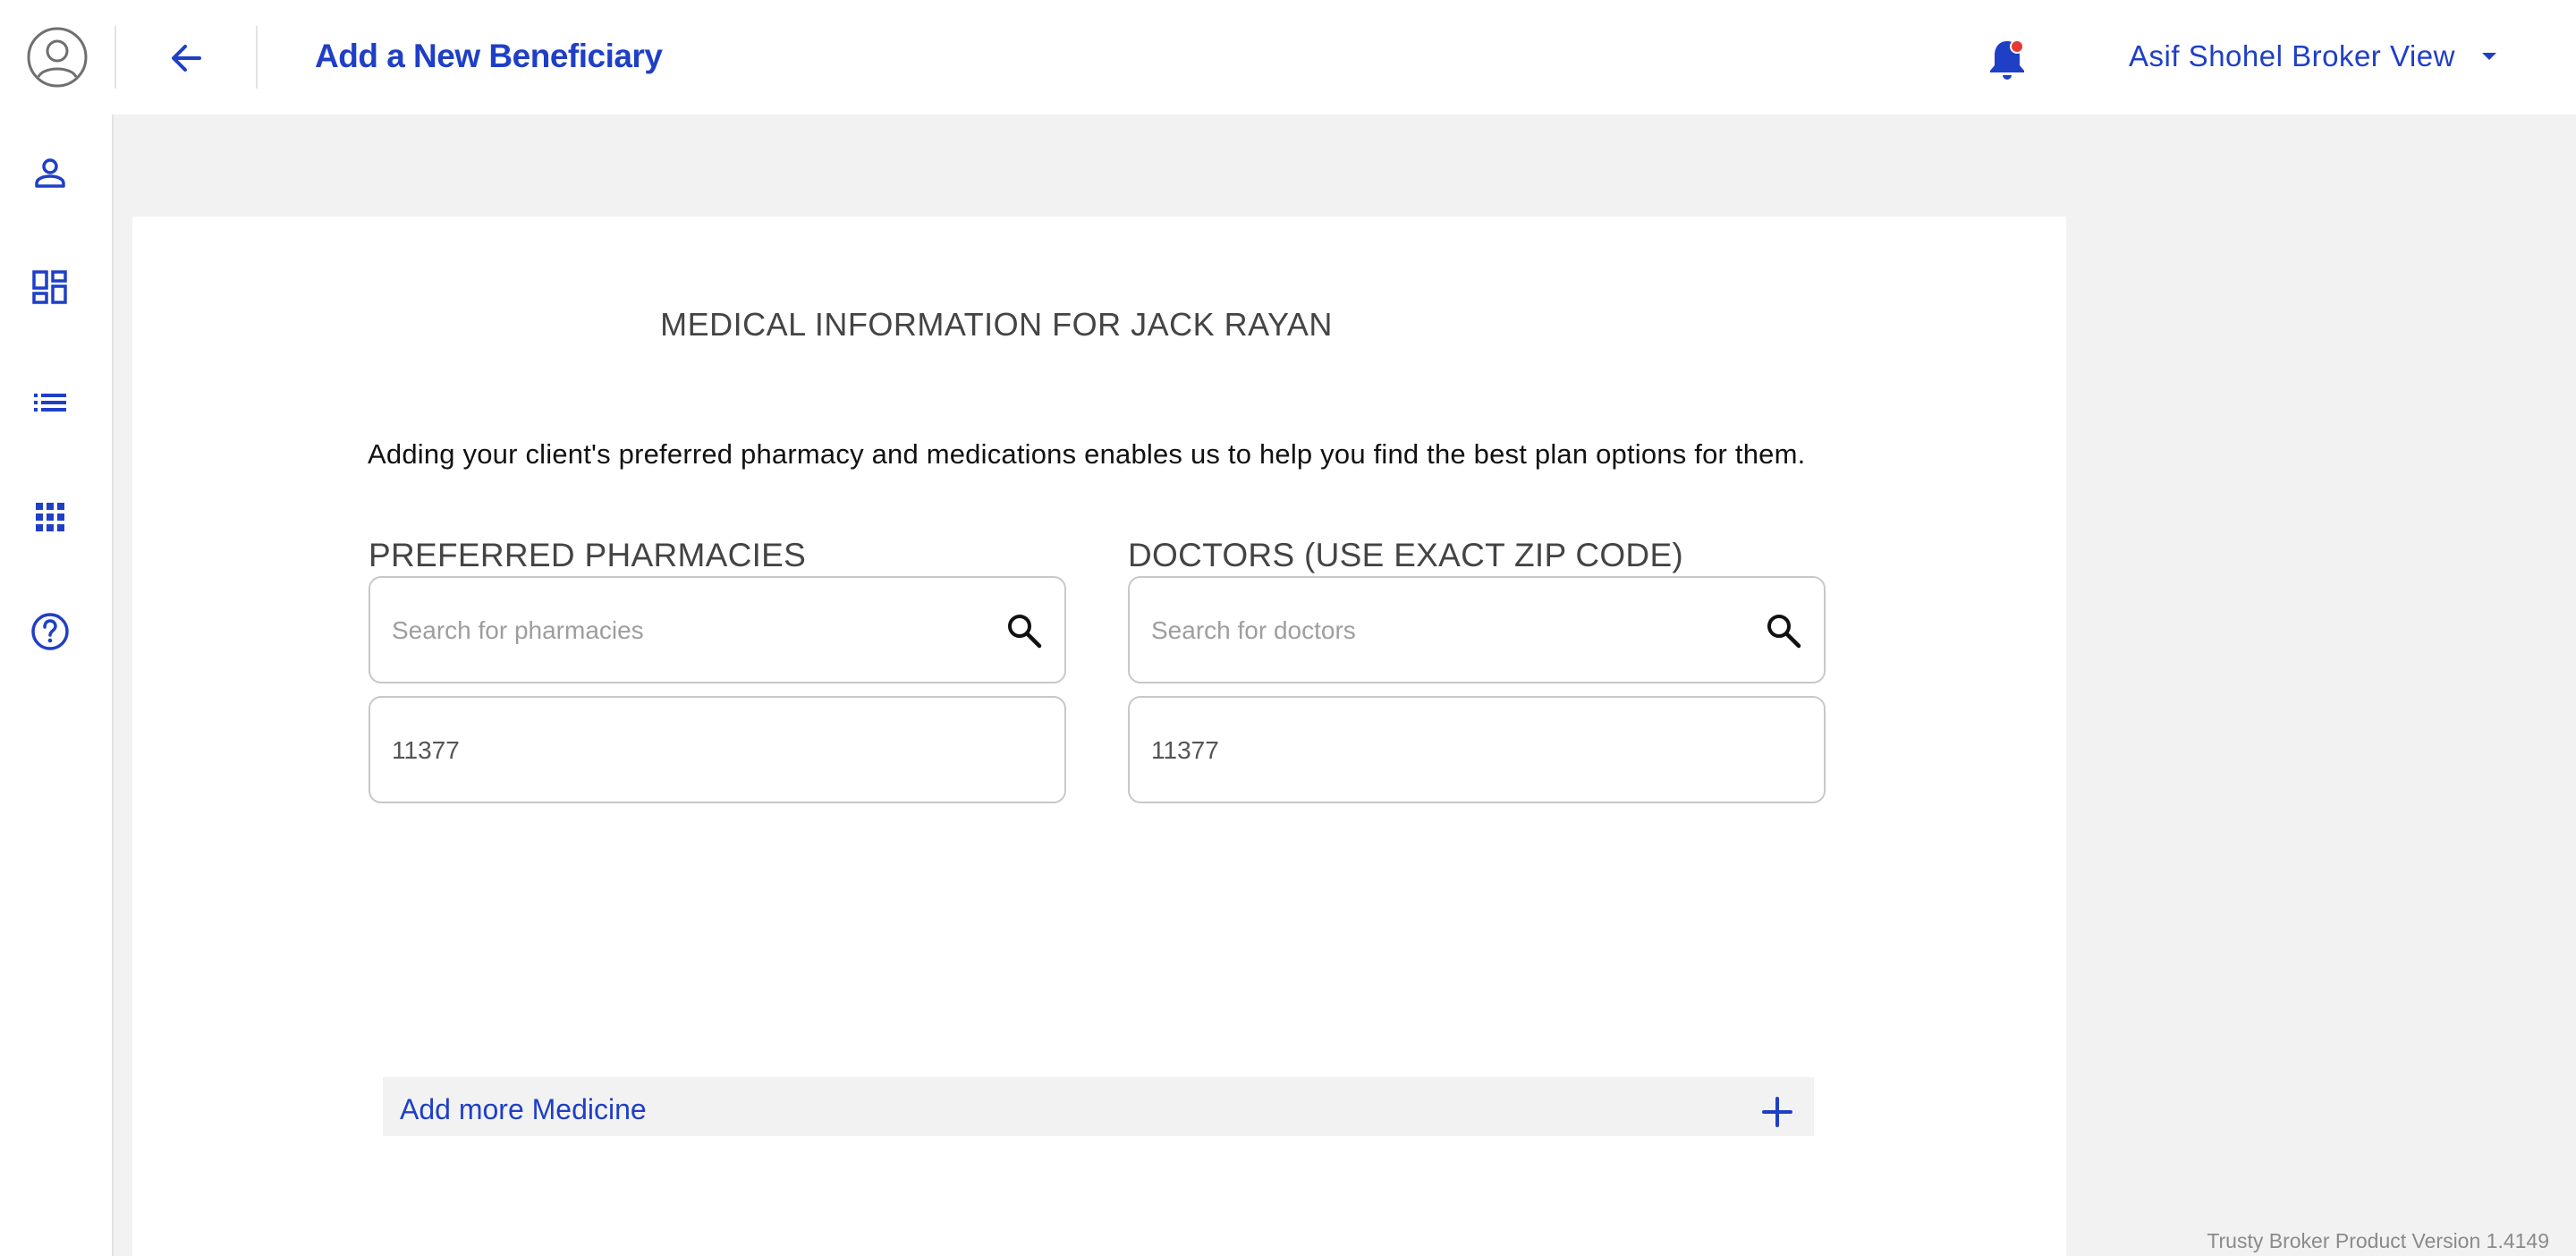 The width and height of the screenshot is (2576, 1256). Describe the element at coordinates (57, 57) in the screenshot. I see `user-circle-icon` at that location.